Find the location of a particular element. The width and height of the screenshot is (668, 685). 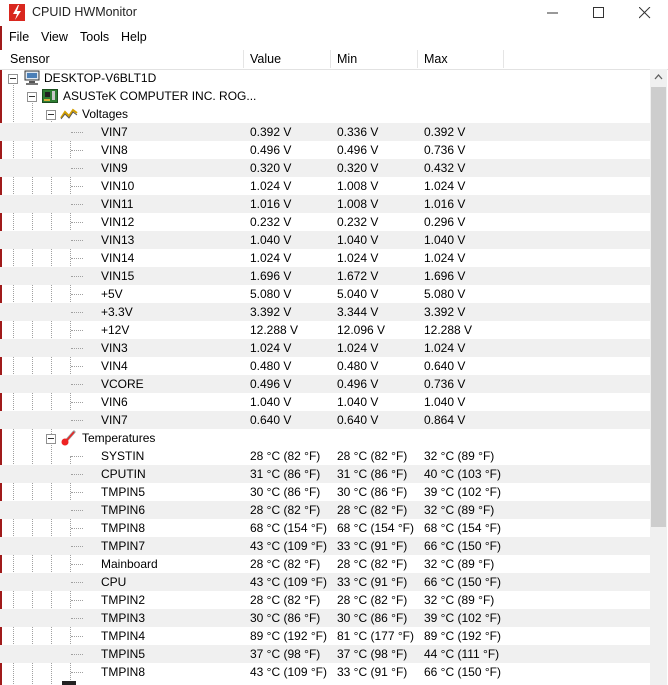

sensor-name: CPUTIN is located at coordinates (123, 474).